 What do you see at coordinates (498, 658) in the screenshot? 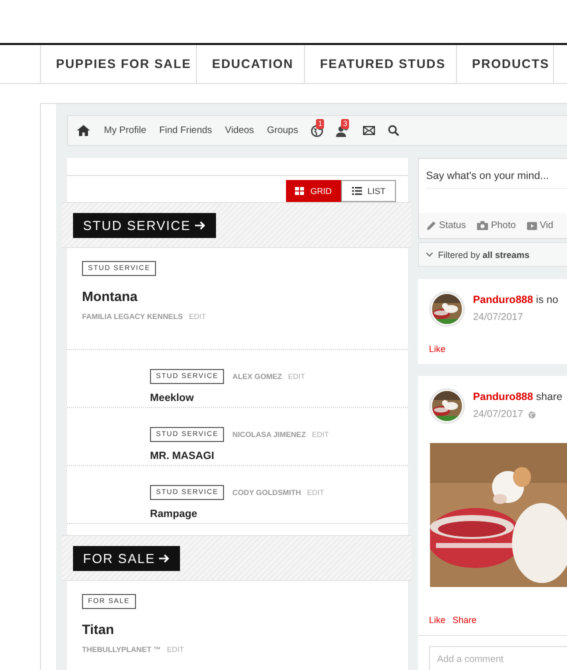
I see `comment-input: Add a comment` at bounding box center [498, 658].